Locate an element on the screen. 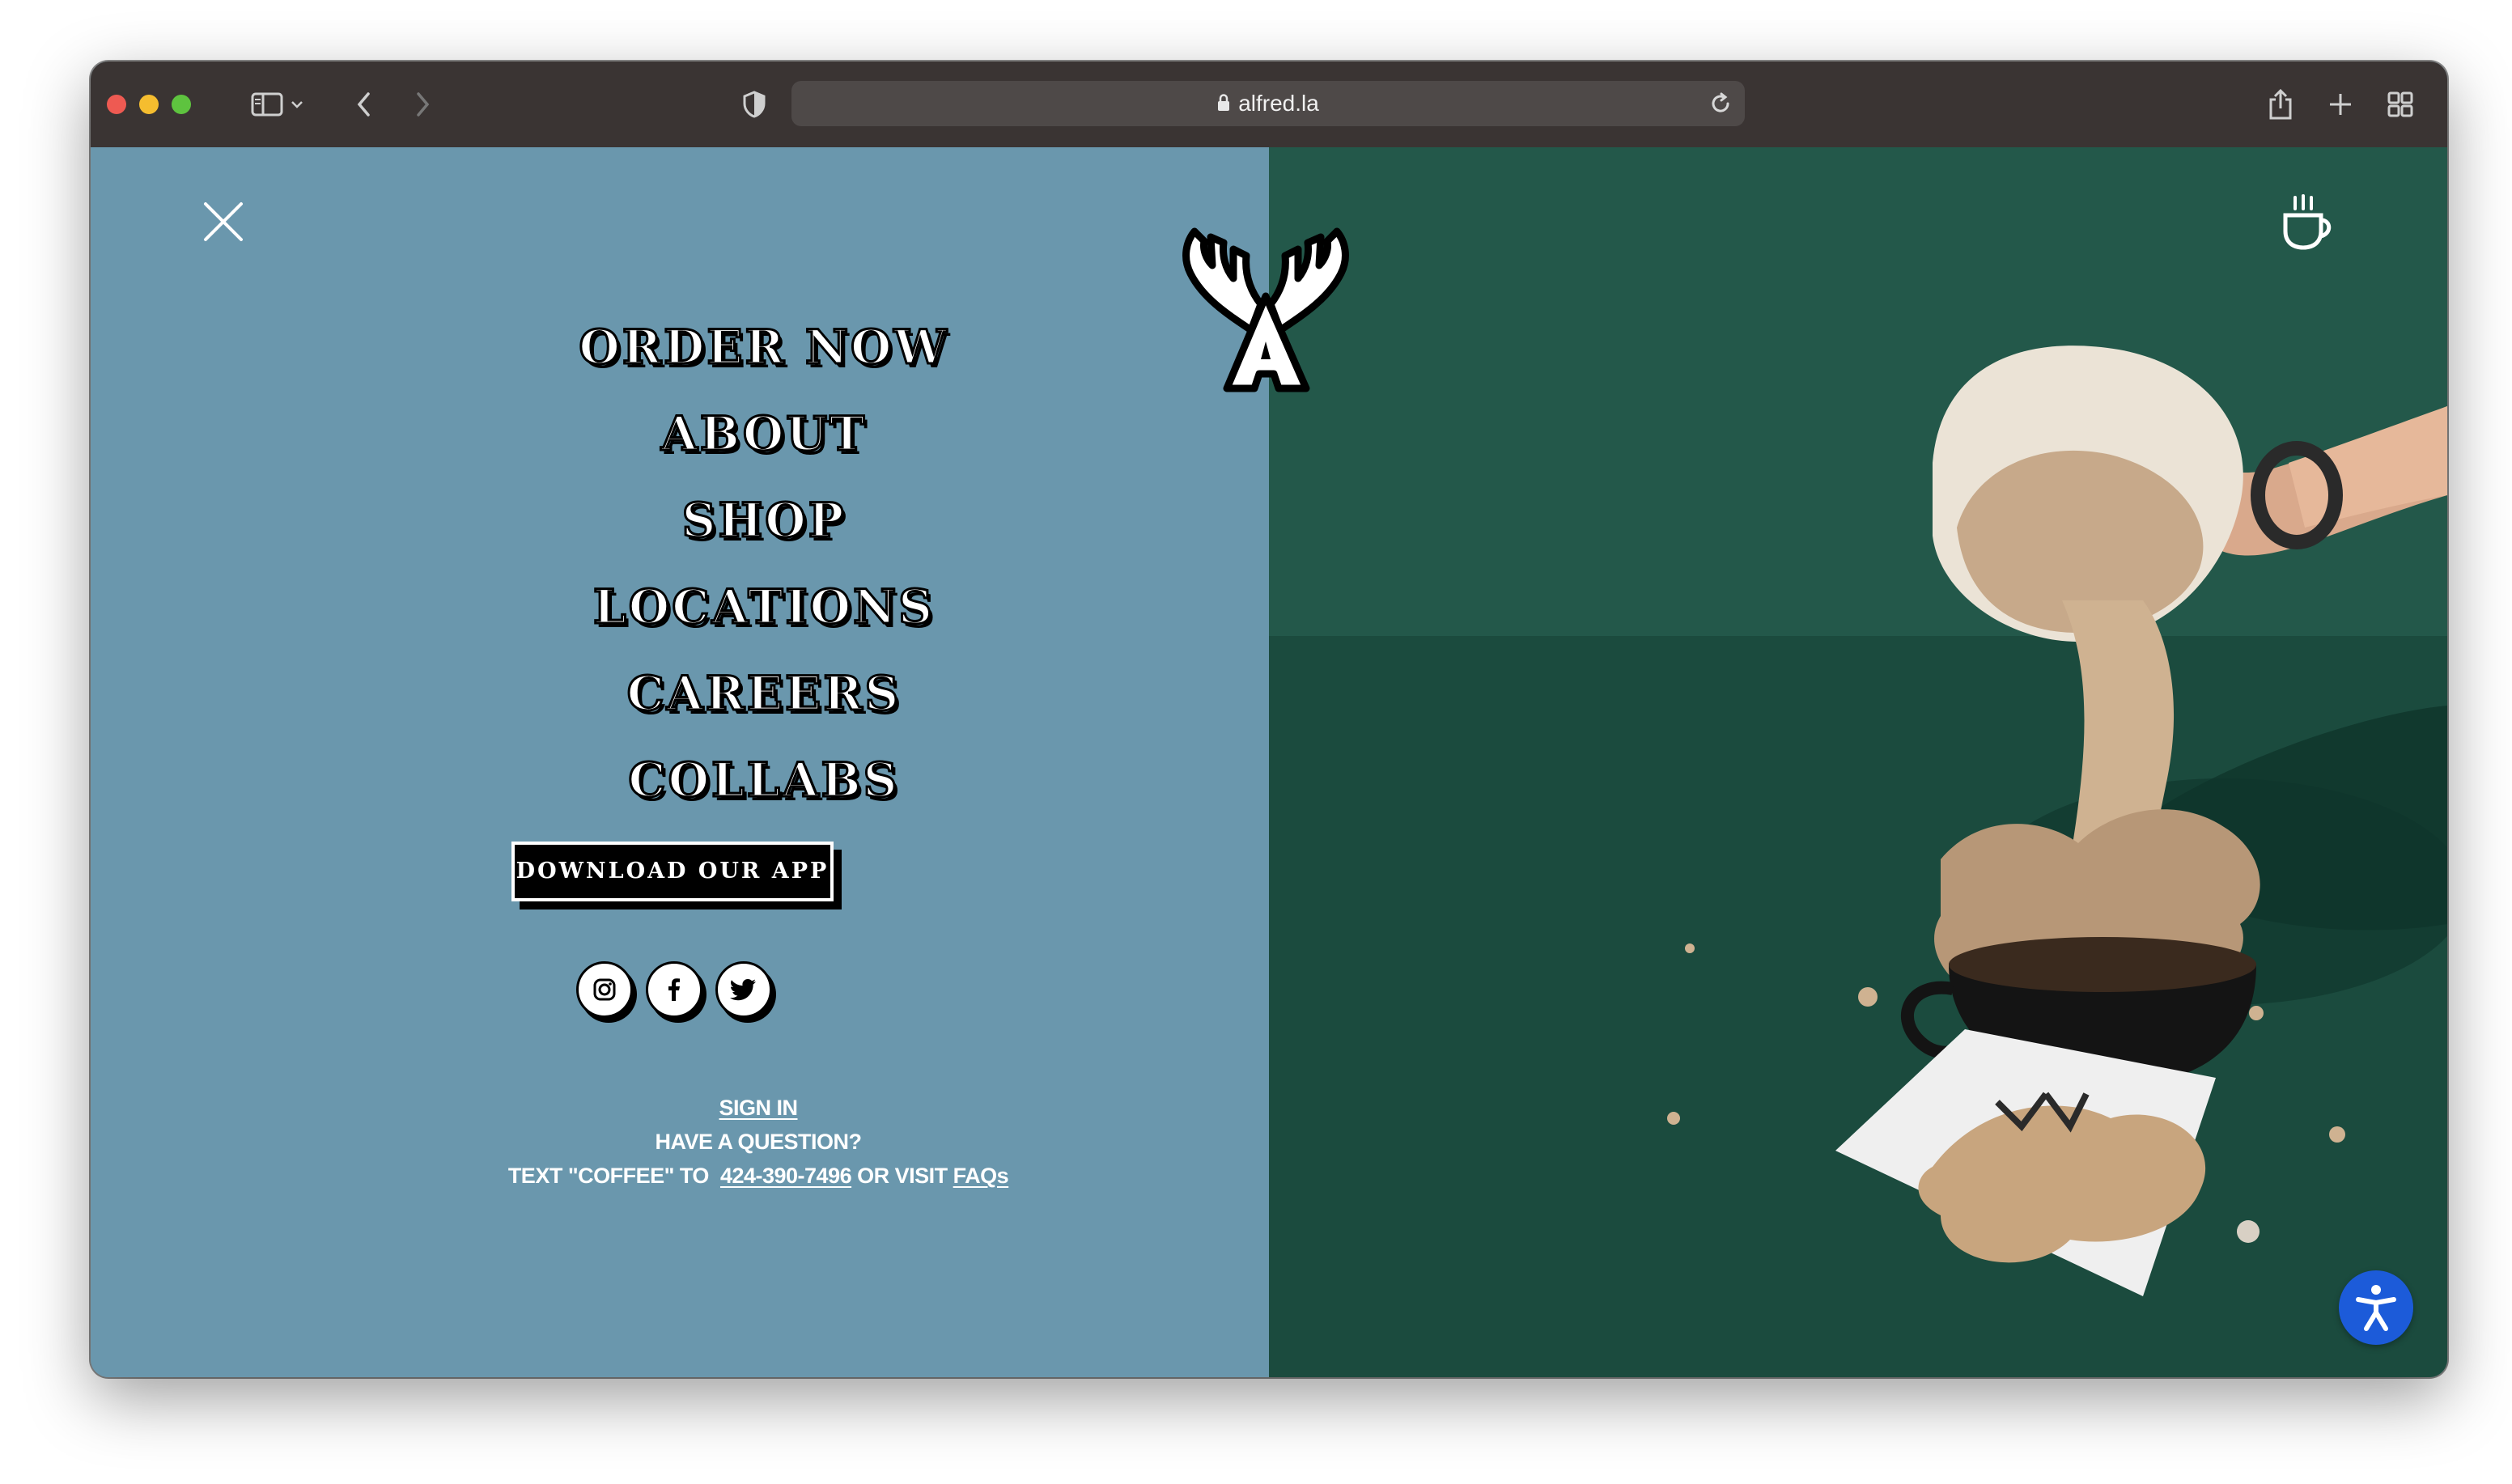 Image resolution: width=2512 pixels, height=1484 pixels. or-visit-text: OR VISIT is located at coordinates (902, 1176).